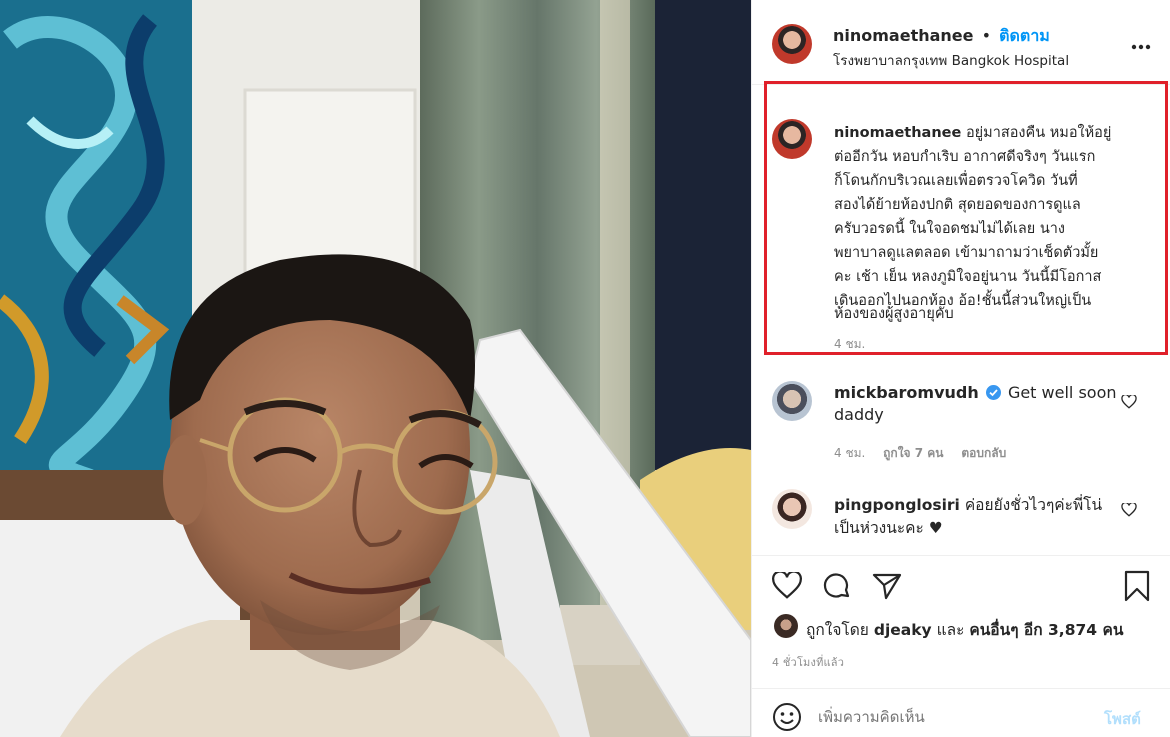  Describe the element at coordinates (792, 44) in the screenshot. I see `owner-avatar` at that location.